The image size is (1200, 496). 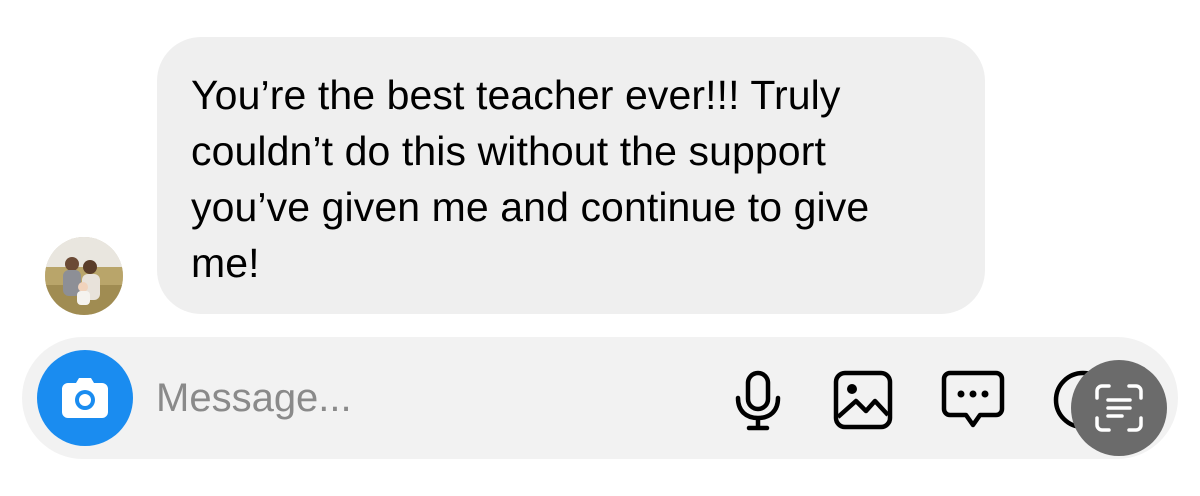 I want to click on chat-bubble-button, so click(x=973, y=400).